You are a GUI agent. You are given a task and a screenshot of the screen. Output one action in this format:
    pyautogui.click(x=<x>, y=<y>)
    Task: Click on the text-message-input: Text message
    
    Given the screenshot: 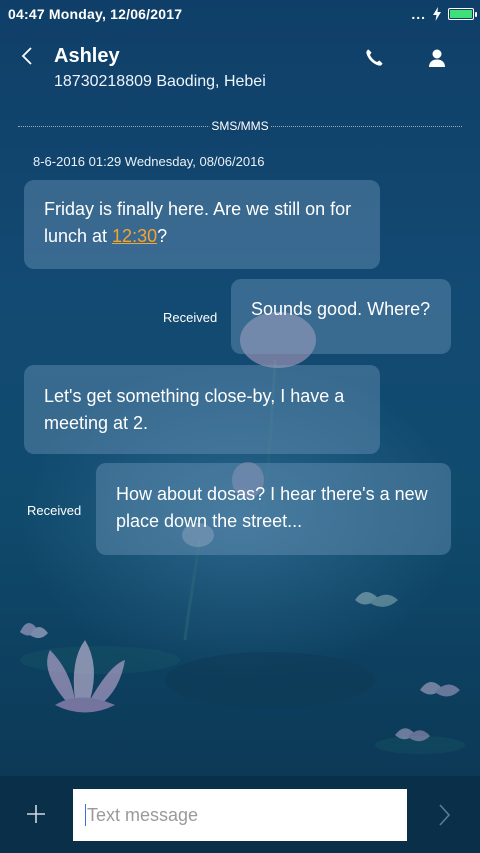 What is the action you would take?
    pyautogui.click(x=240, y=815)
    